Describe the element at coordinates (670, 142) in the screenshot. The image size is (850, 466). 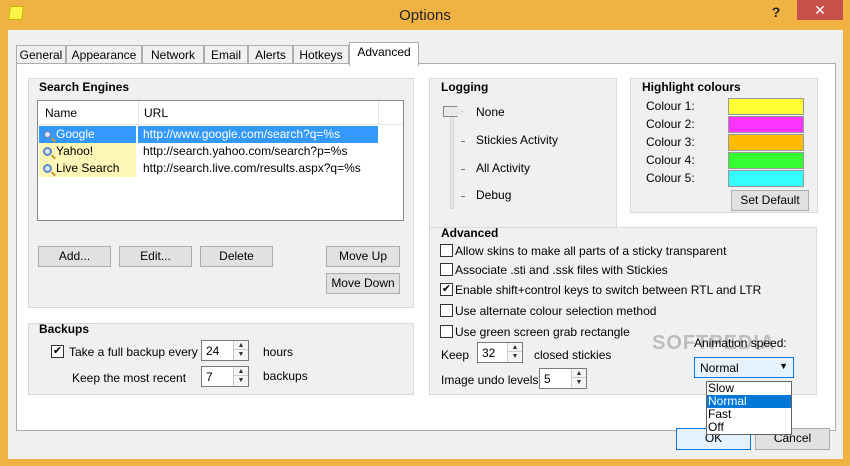
I see `colour-3-label: Colour 3:` at that location.